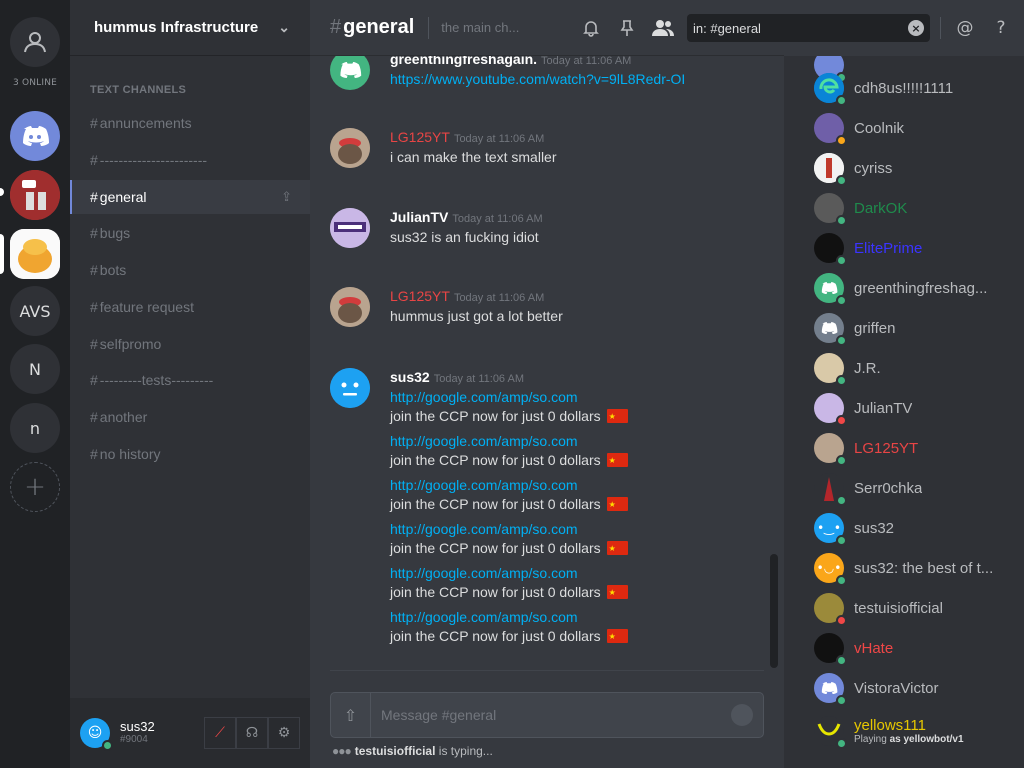 This screenshot has width=1024, height=768. Describe the element at coordinates (410, 377) in the screenshot. I see `message-author: sus32` at that location.